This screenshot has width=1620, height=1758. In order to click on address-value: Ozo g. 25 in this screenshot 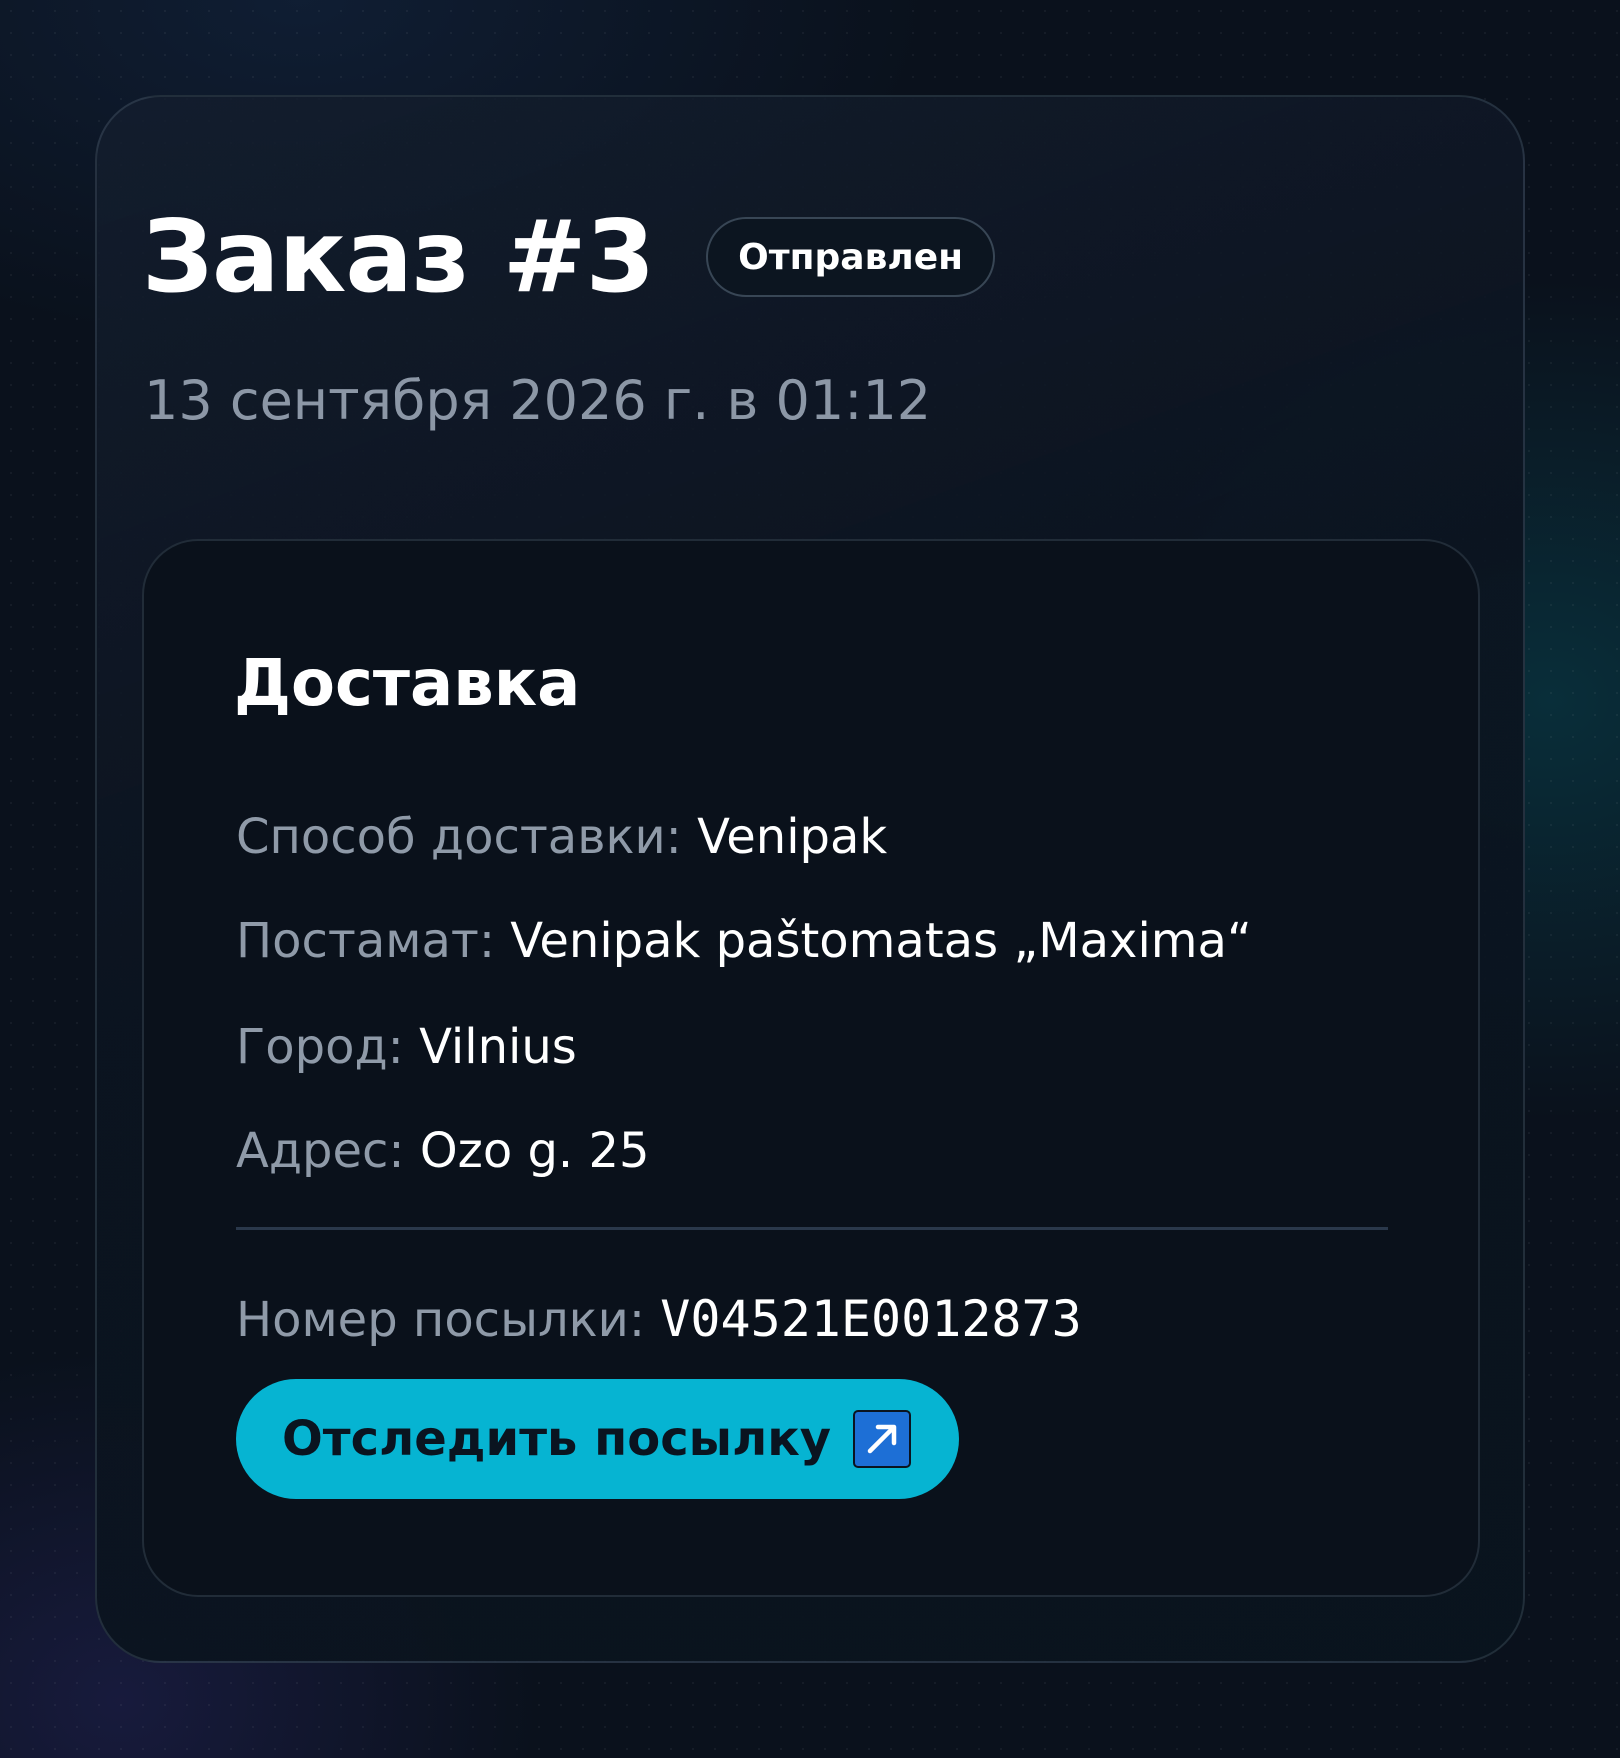, I will do `click(534, 1151)`.